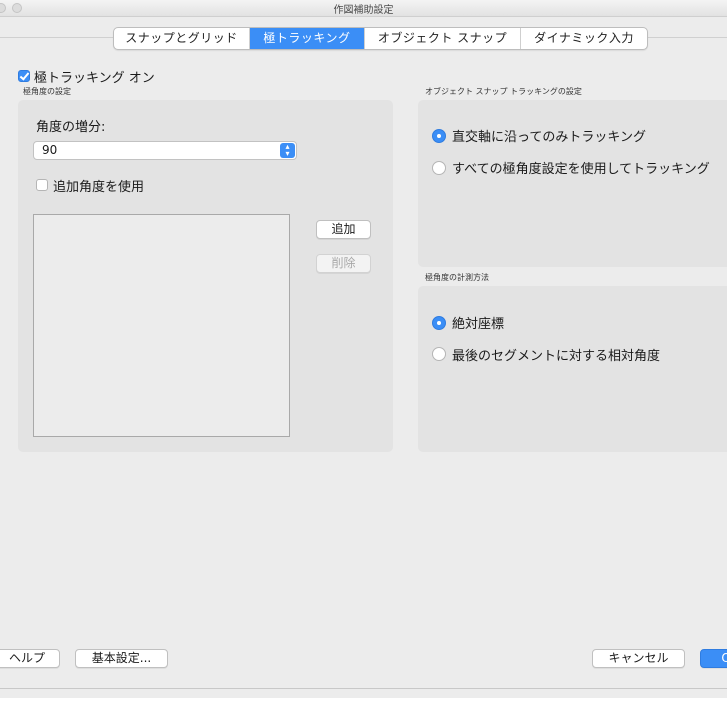 This screenshot has width=727, height=718. I want to click on orthogonal-only-radio, so click(439, 136).